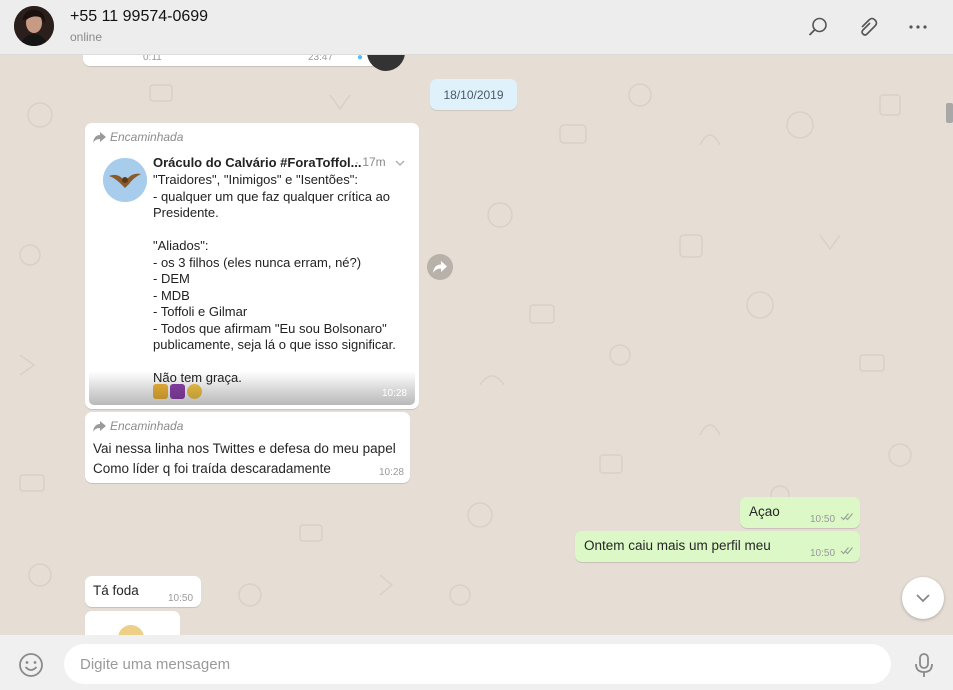  I want to click on image-shade, so click(252, 388).